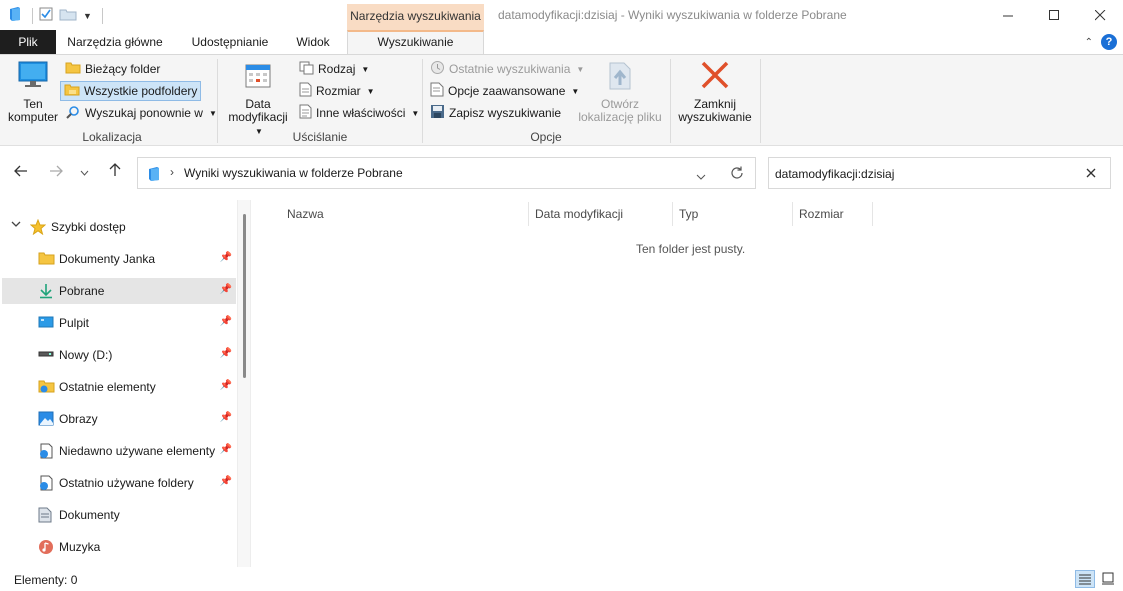 This screenshot has height=591, width=1123. I want to click on quick-access-toolbar: ▼, so click(55, 15).